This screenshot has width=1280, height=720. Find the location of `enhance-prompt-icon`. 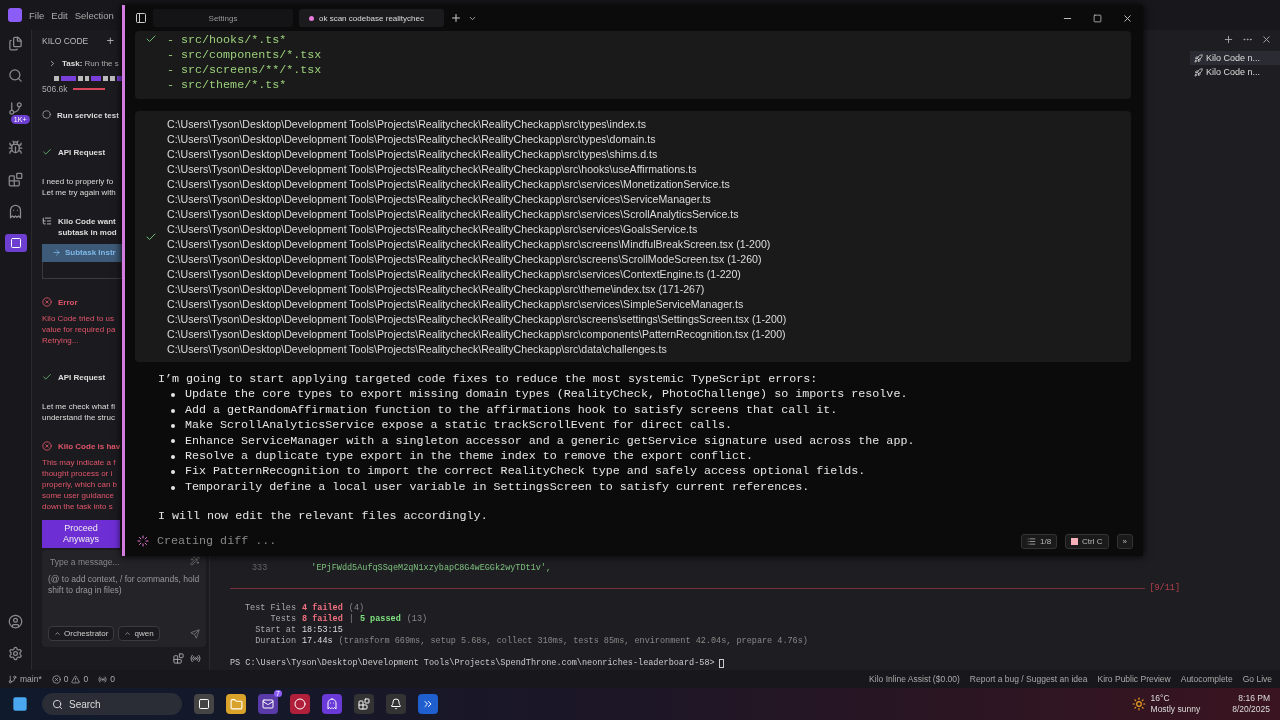

enhance-prompt-icon is located at coordinates (195, 560).